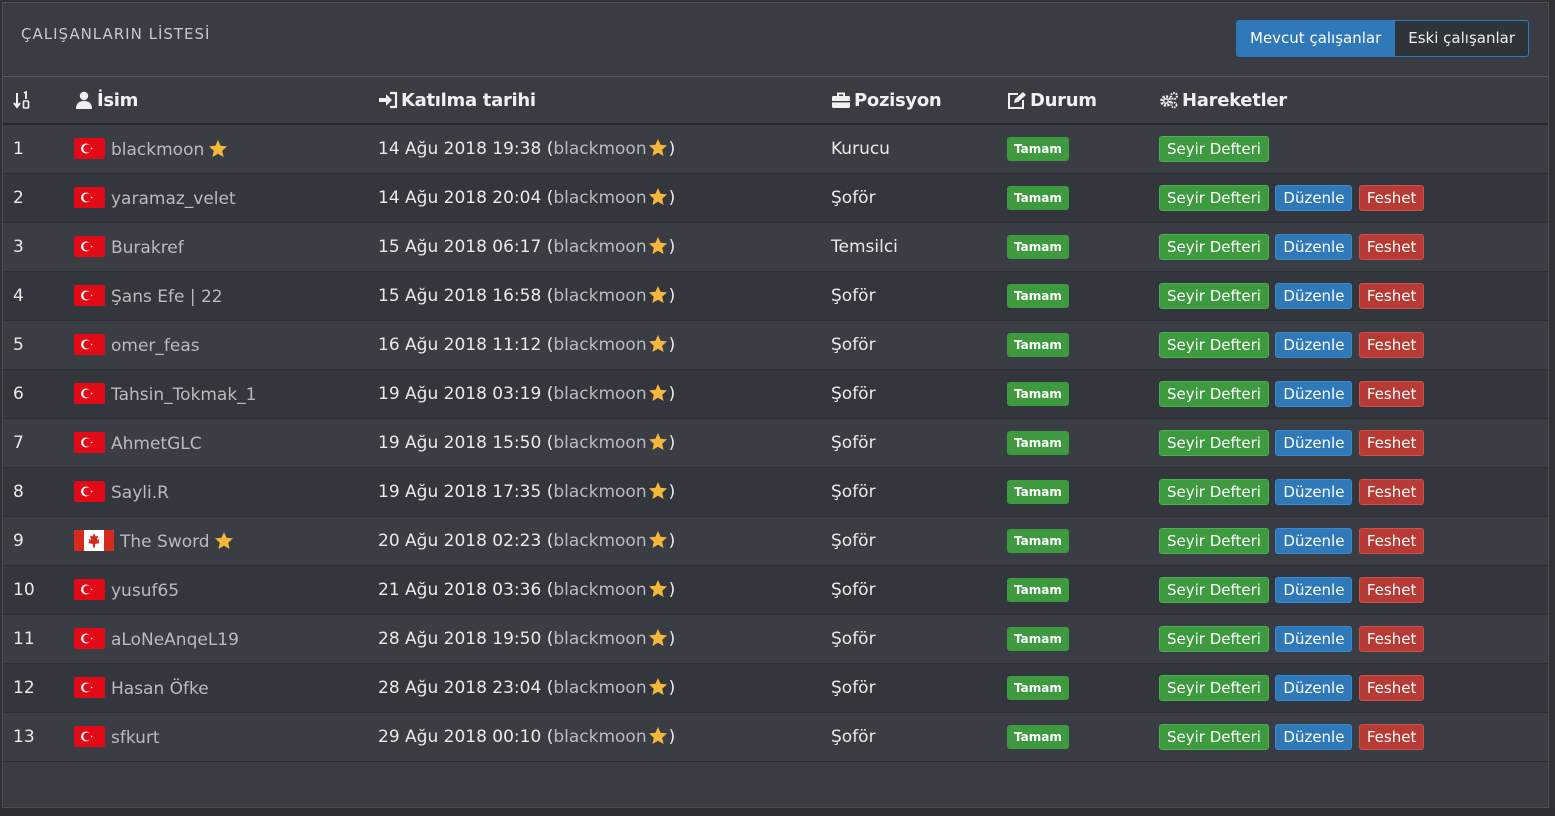  I want to click on employee-name-link: Tahsin_Tokmak_1, so click(184, 395).